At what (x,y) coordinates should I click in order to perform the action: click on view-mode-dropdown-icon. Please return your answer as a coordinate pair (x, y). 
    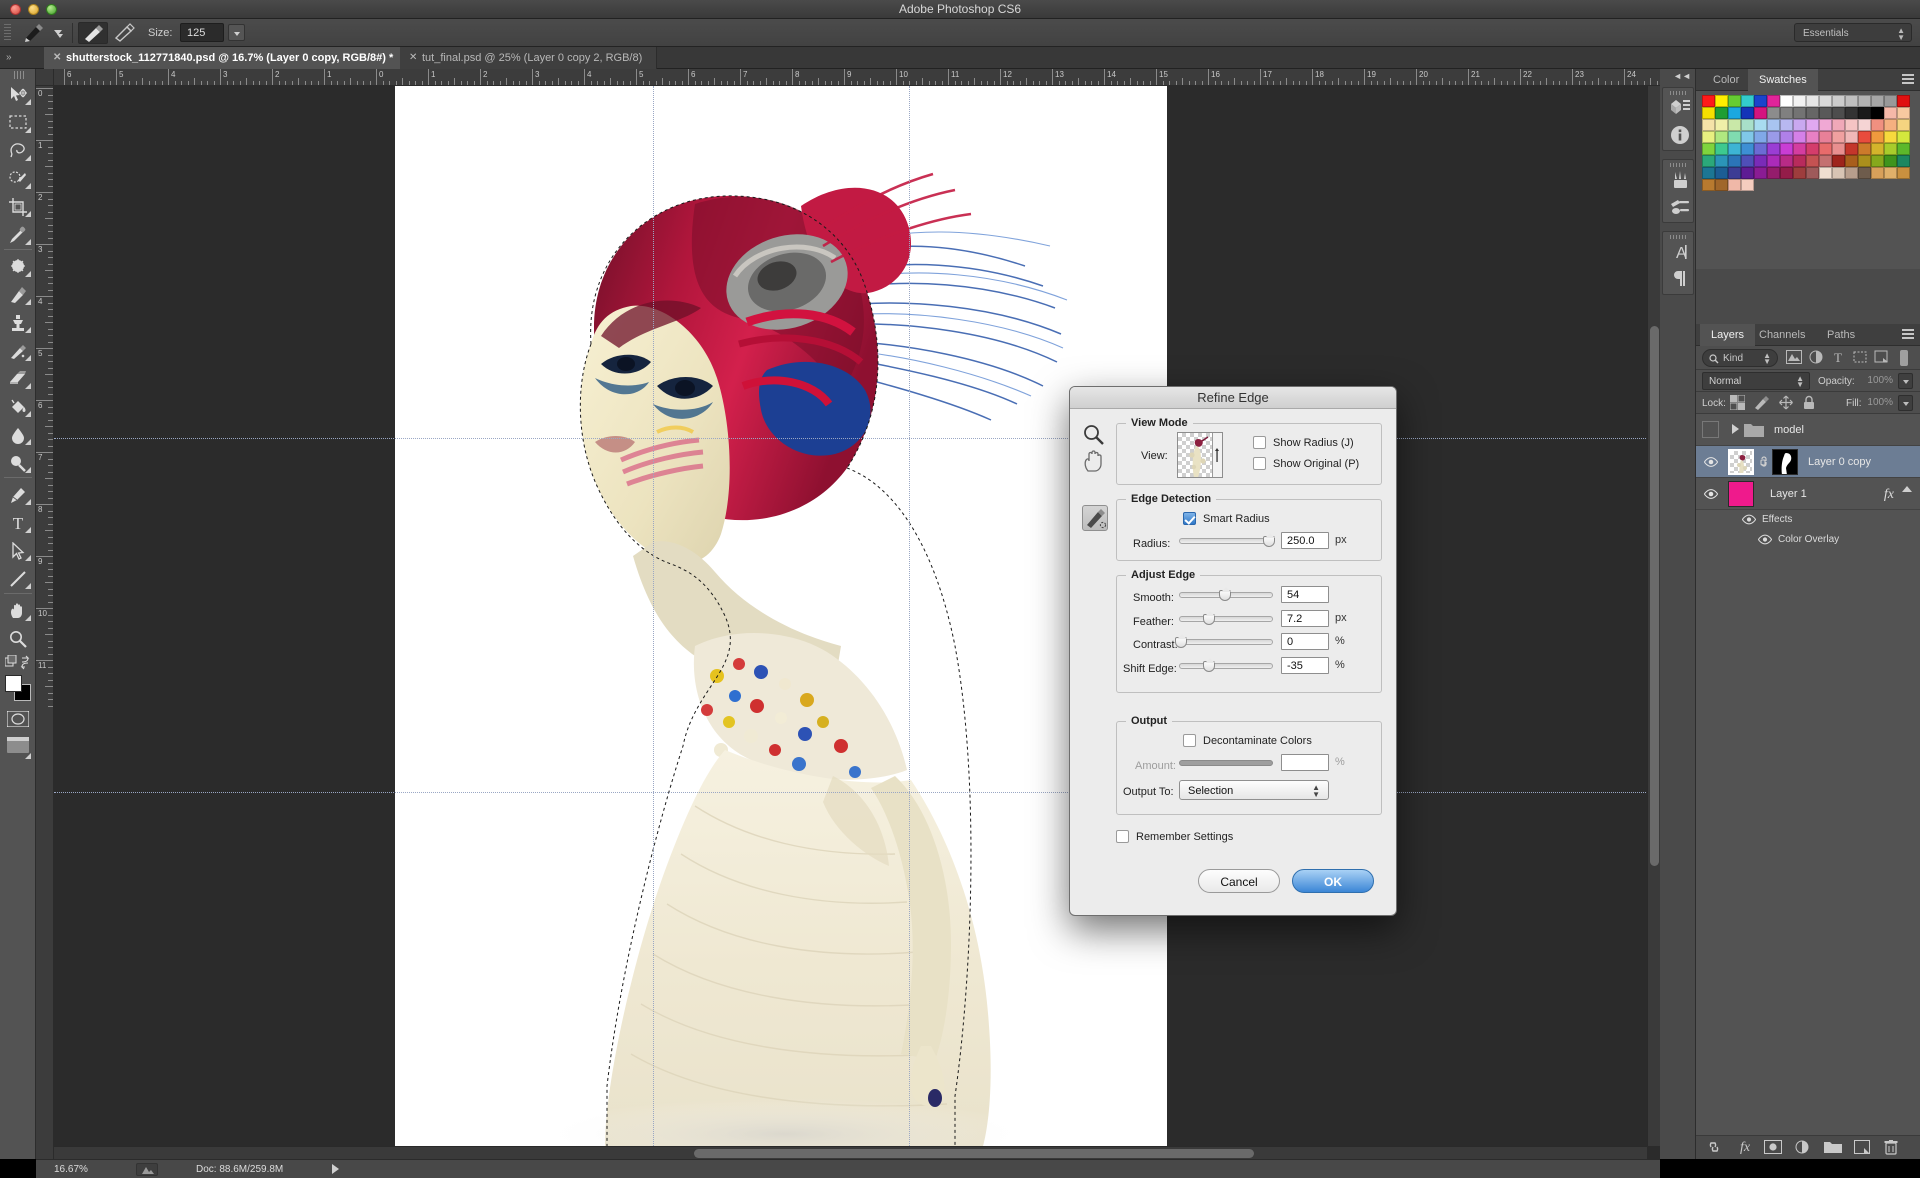
    Looking at the image, I should click on (1217, 456).